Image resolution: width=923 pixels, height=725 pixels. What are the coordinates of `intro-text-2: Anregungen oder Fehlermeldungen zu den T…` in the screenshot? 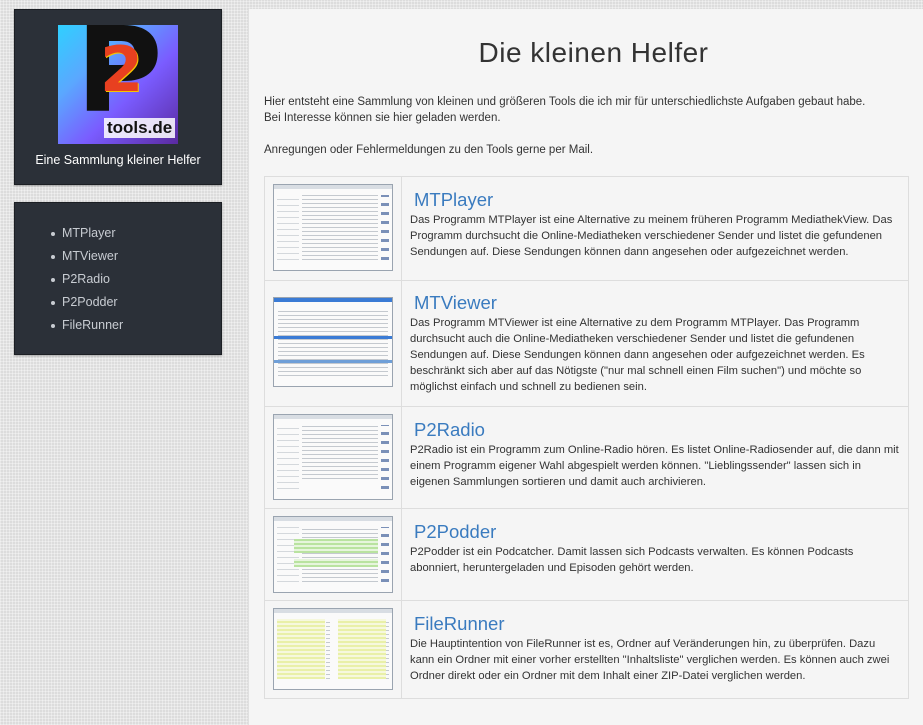 It's located at (429, 150).